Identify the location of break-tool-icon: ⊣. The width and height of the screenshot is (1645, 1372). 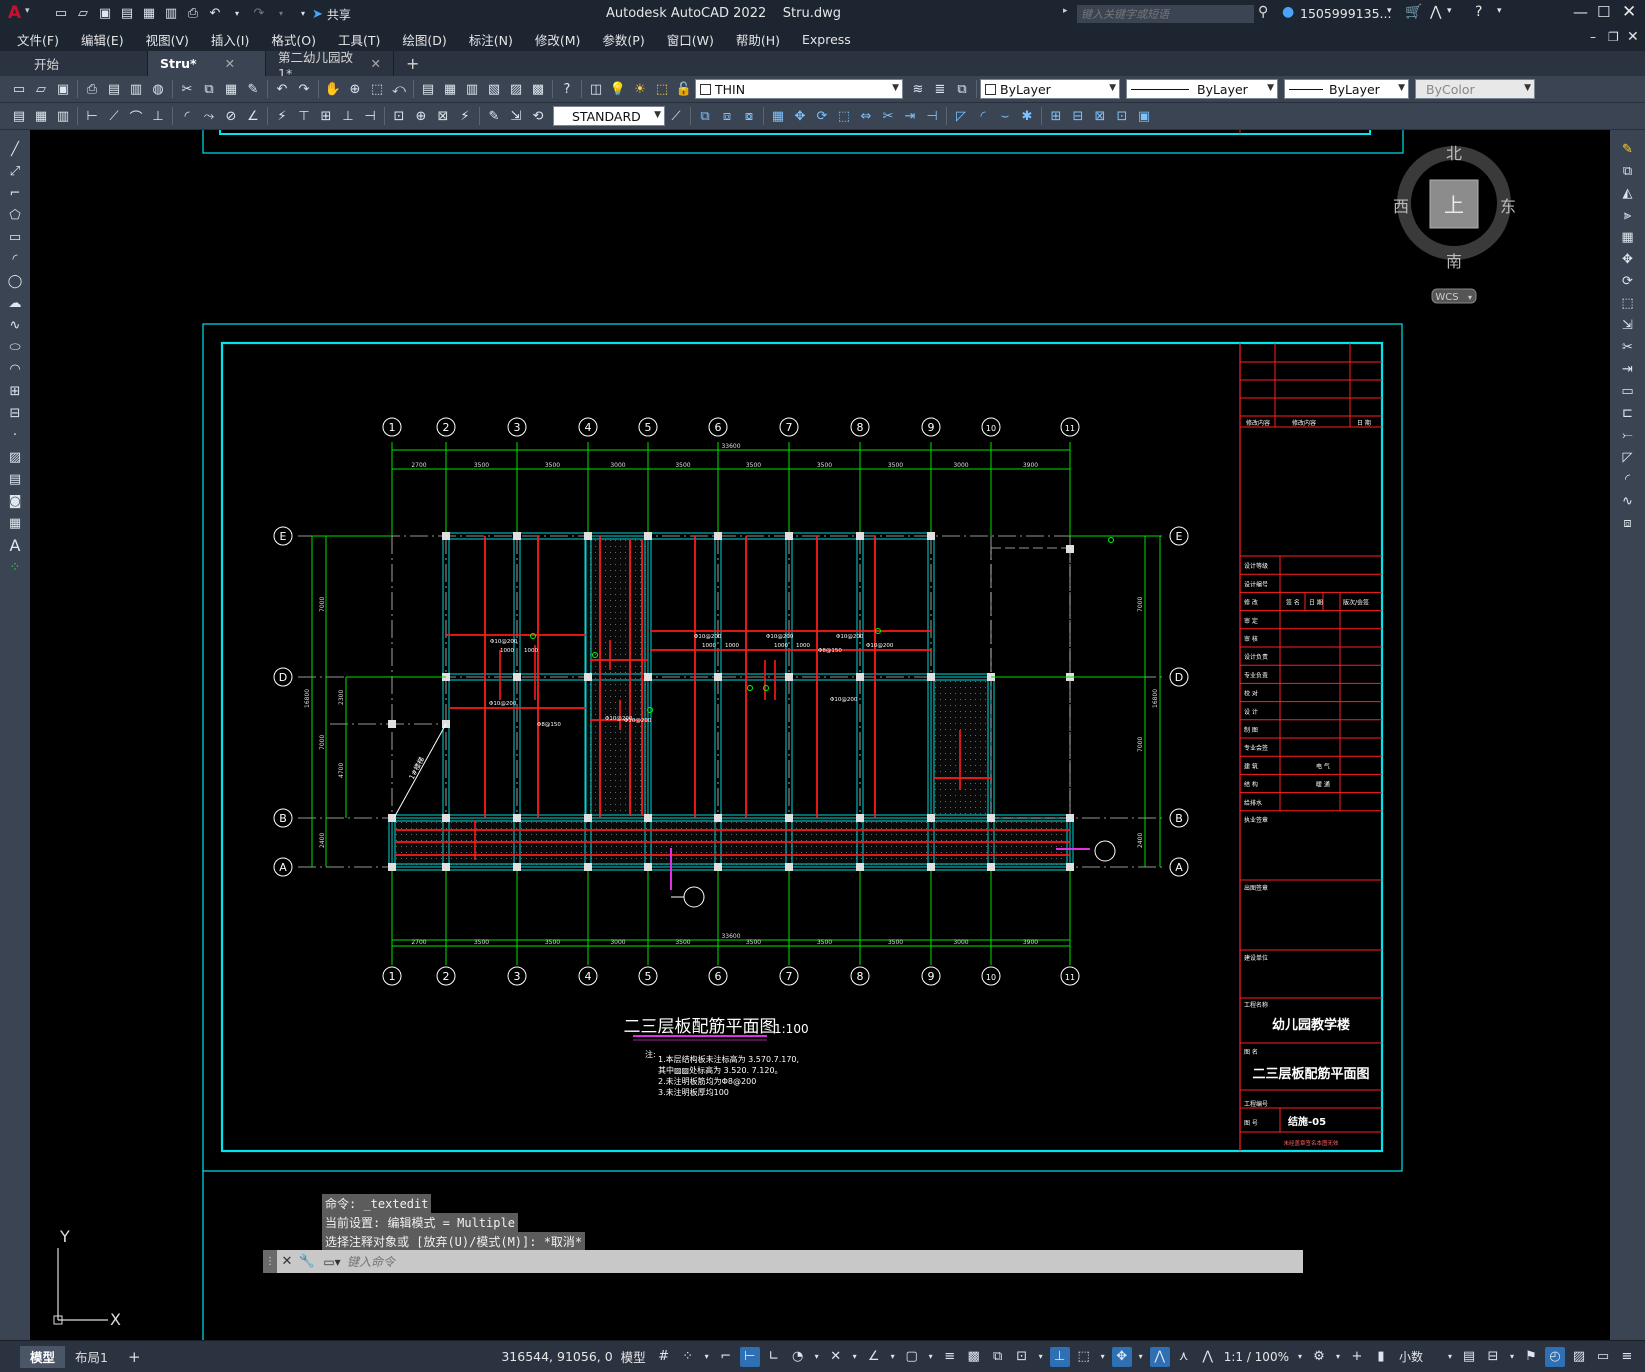
(932, 116).